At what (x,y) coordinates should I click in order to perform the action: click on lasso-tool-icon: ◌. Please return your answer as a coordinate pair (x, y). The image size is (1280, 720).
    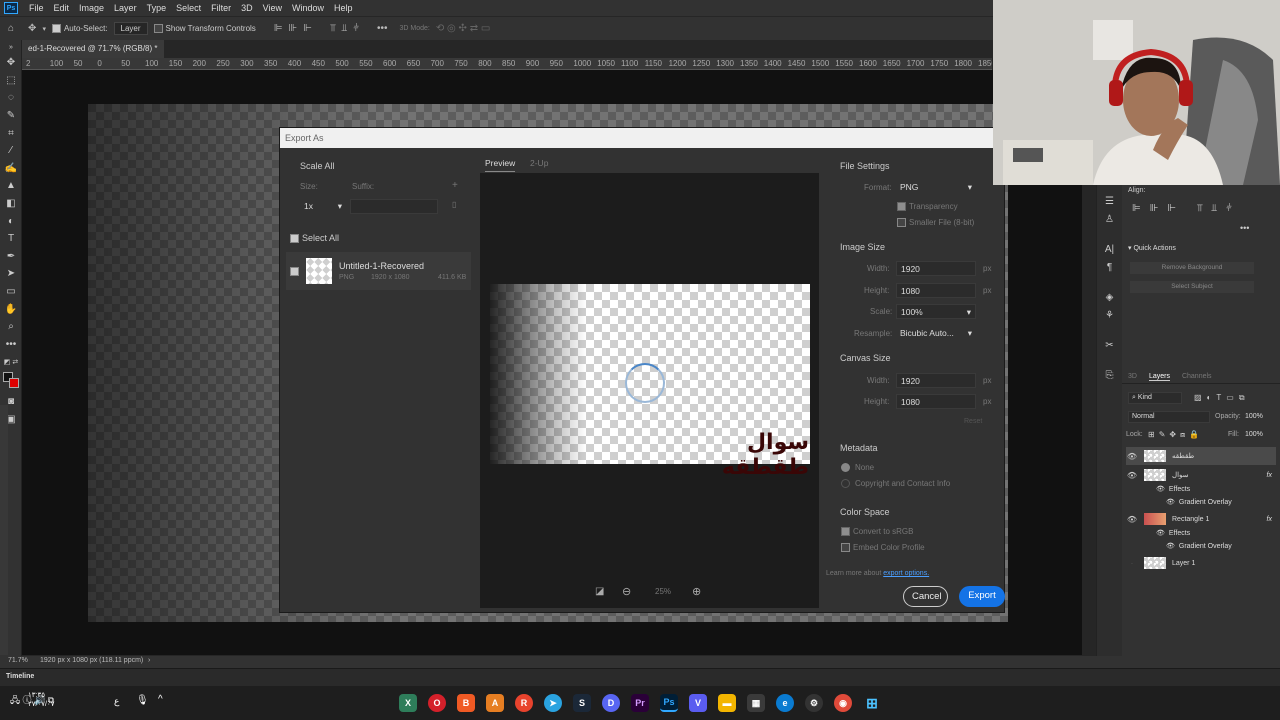
    Looking at the image, I should click on (11, 98).